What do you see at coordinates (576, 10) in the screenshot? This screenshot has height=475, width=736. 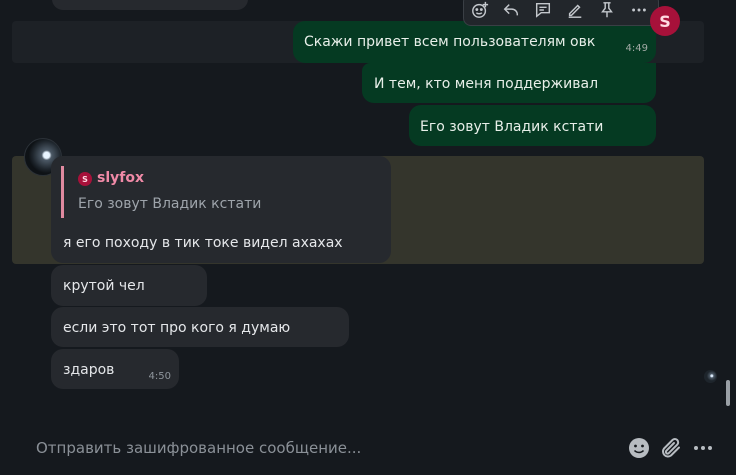 I see `edit-icon` at bounding box center [576, 10].